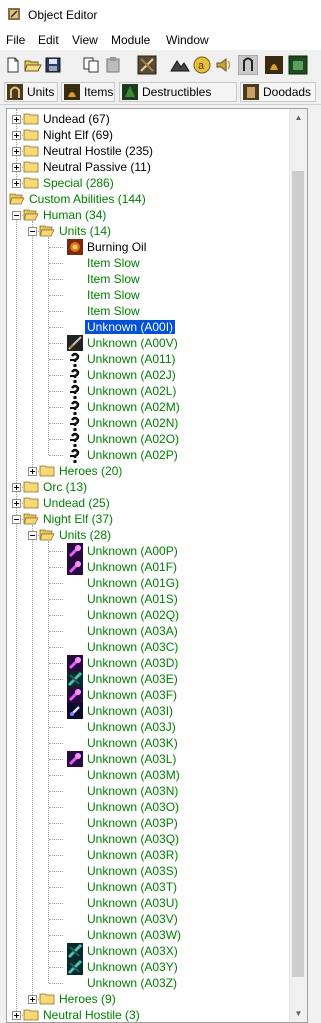 This screenshot has width=321, height=1023. I want to click on tree-item-label: Heroes (20), so click(90, 471).